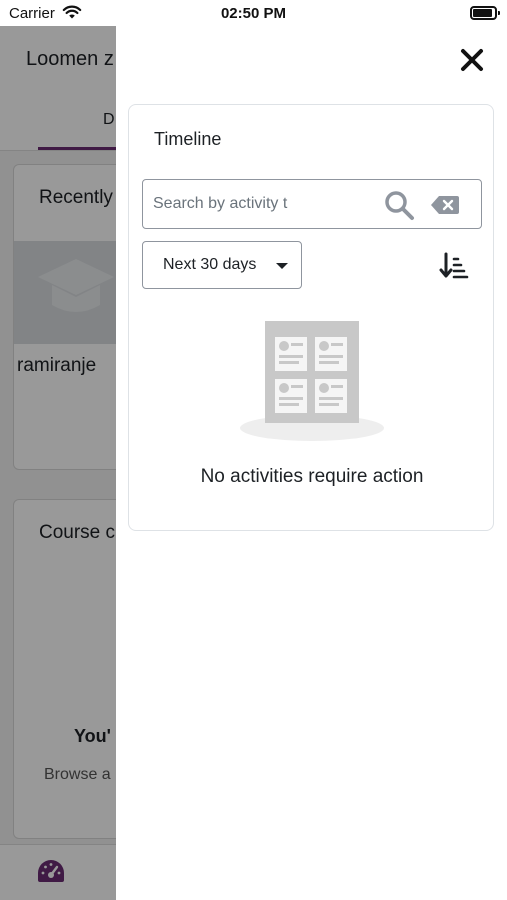 Image resolution: width=507 pixels, height=900 pixels. Describe the element at coordinates (210, 264) in the screenshot. I see `timeline-day-filter-label: Next 30 days` at that location.